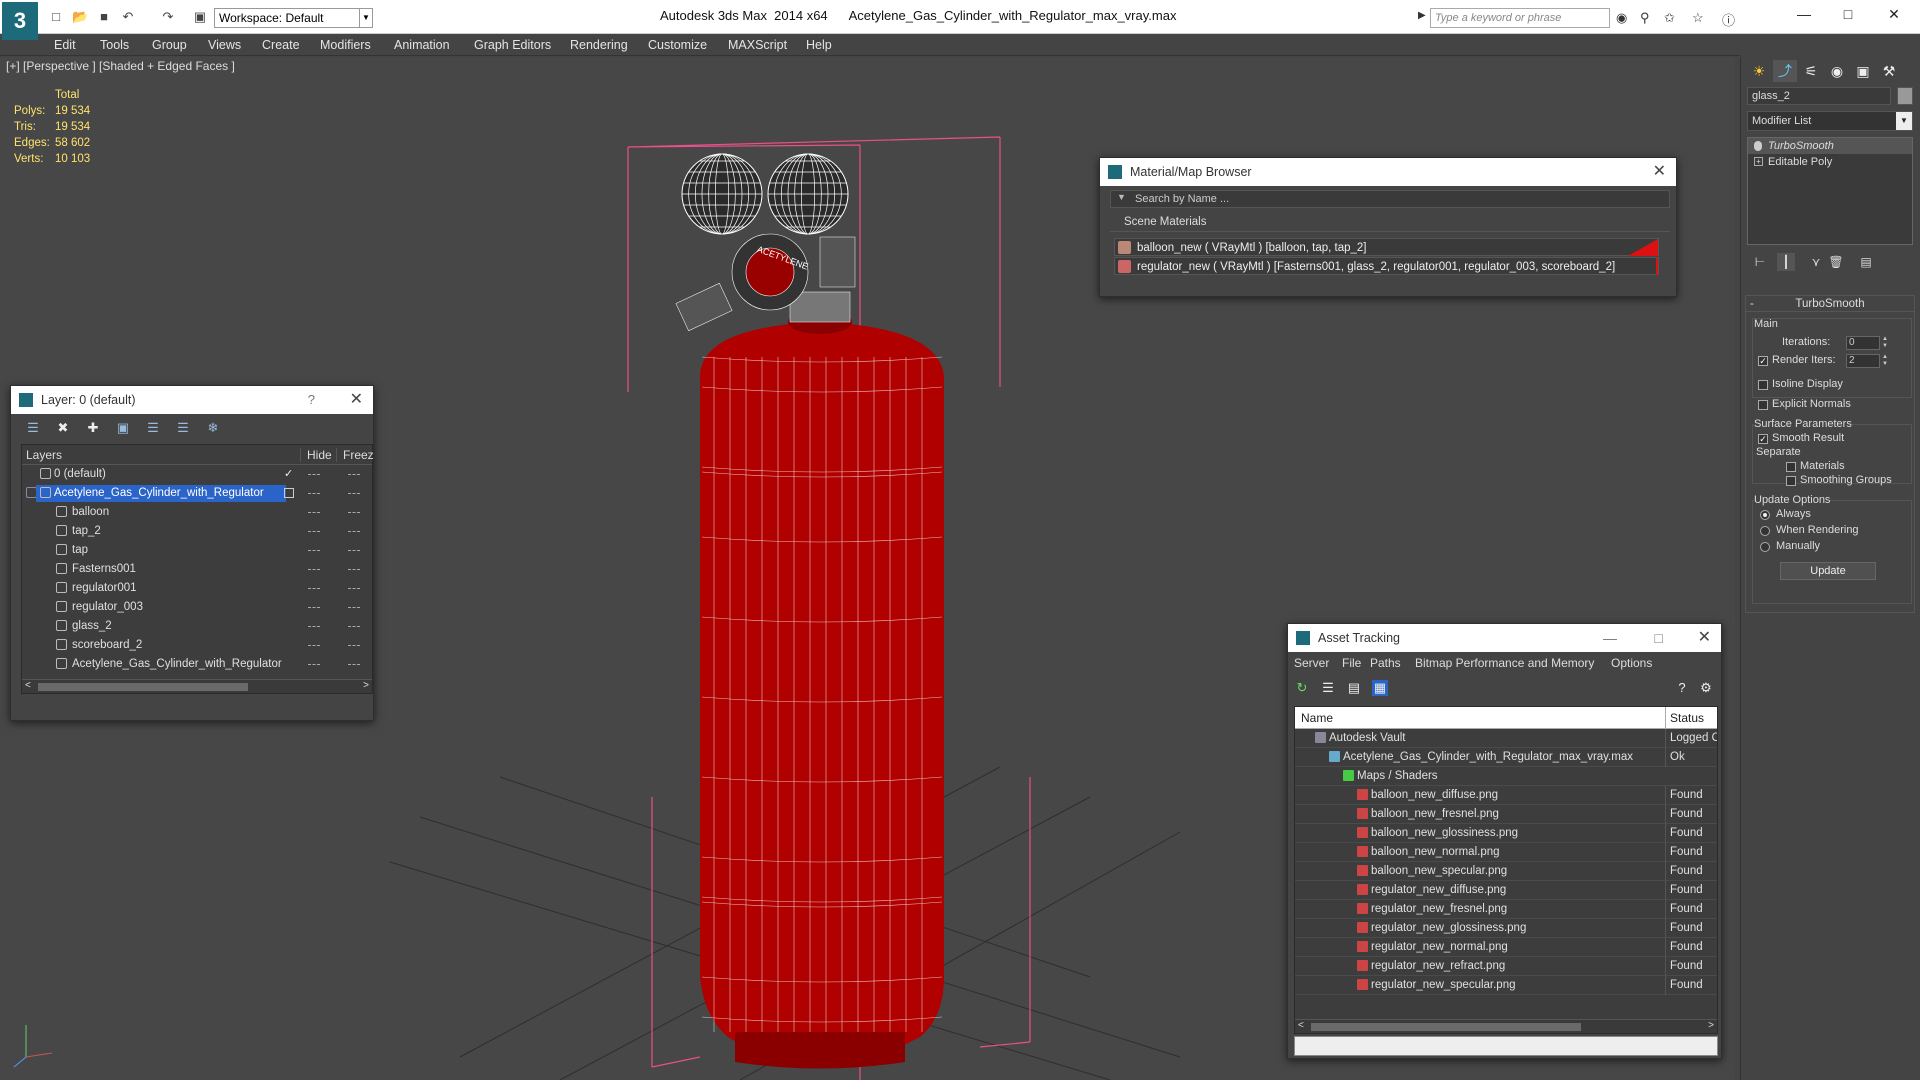  I want to click on asset-menu-bitmap-performance: Bitmap Performance and Memory, so click(1504, 663).